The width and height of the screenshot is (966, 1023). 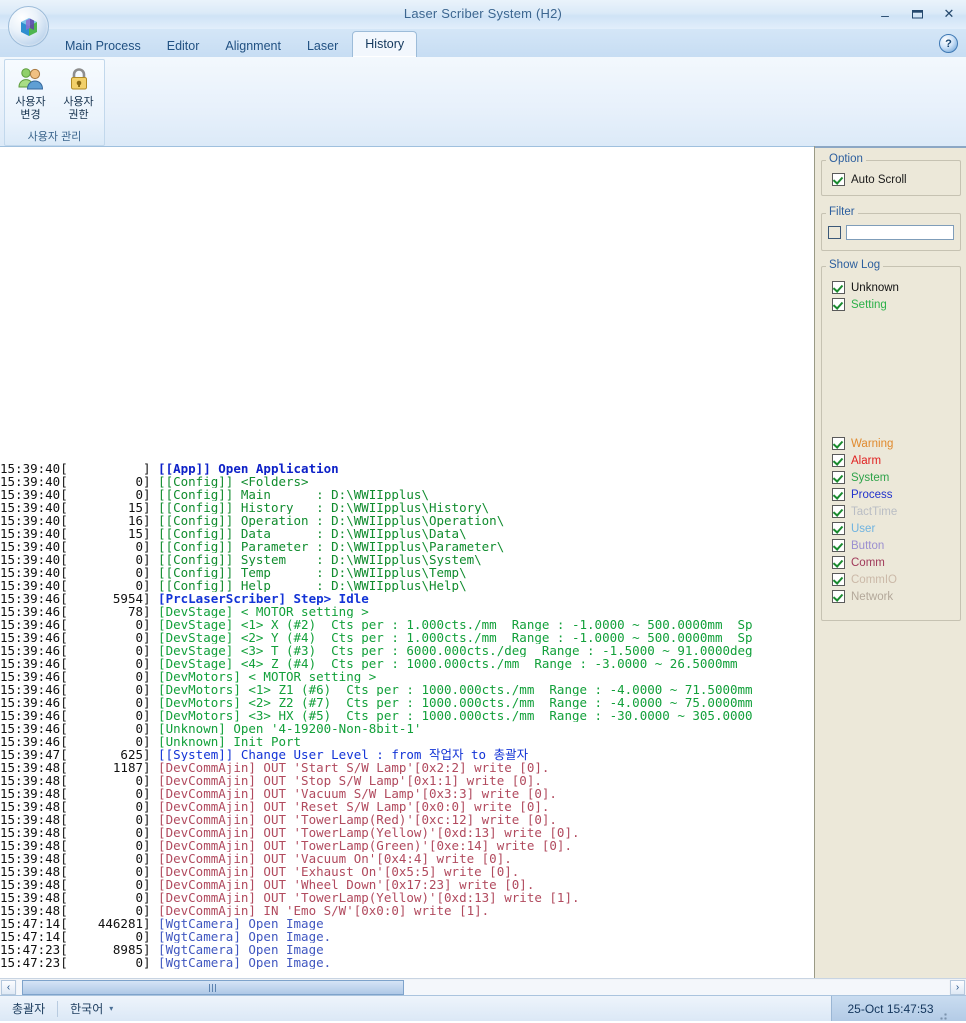 I want to click on filter-row, so click(x=891, y=230).